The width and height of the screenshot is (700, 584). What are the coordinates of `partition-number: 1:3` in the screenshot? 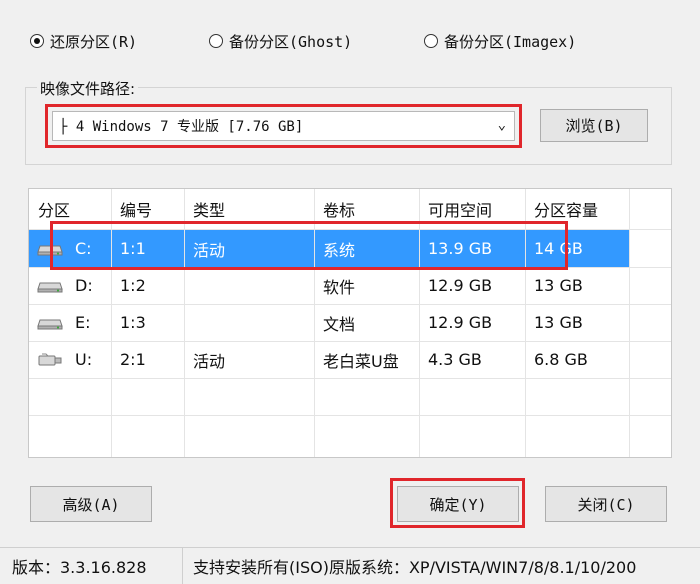 It's located at (133, 322).